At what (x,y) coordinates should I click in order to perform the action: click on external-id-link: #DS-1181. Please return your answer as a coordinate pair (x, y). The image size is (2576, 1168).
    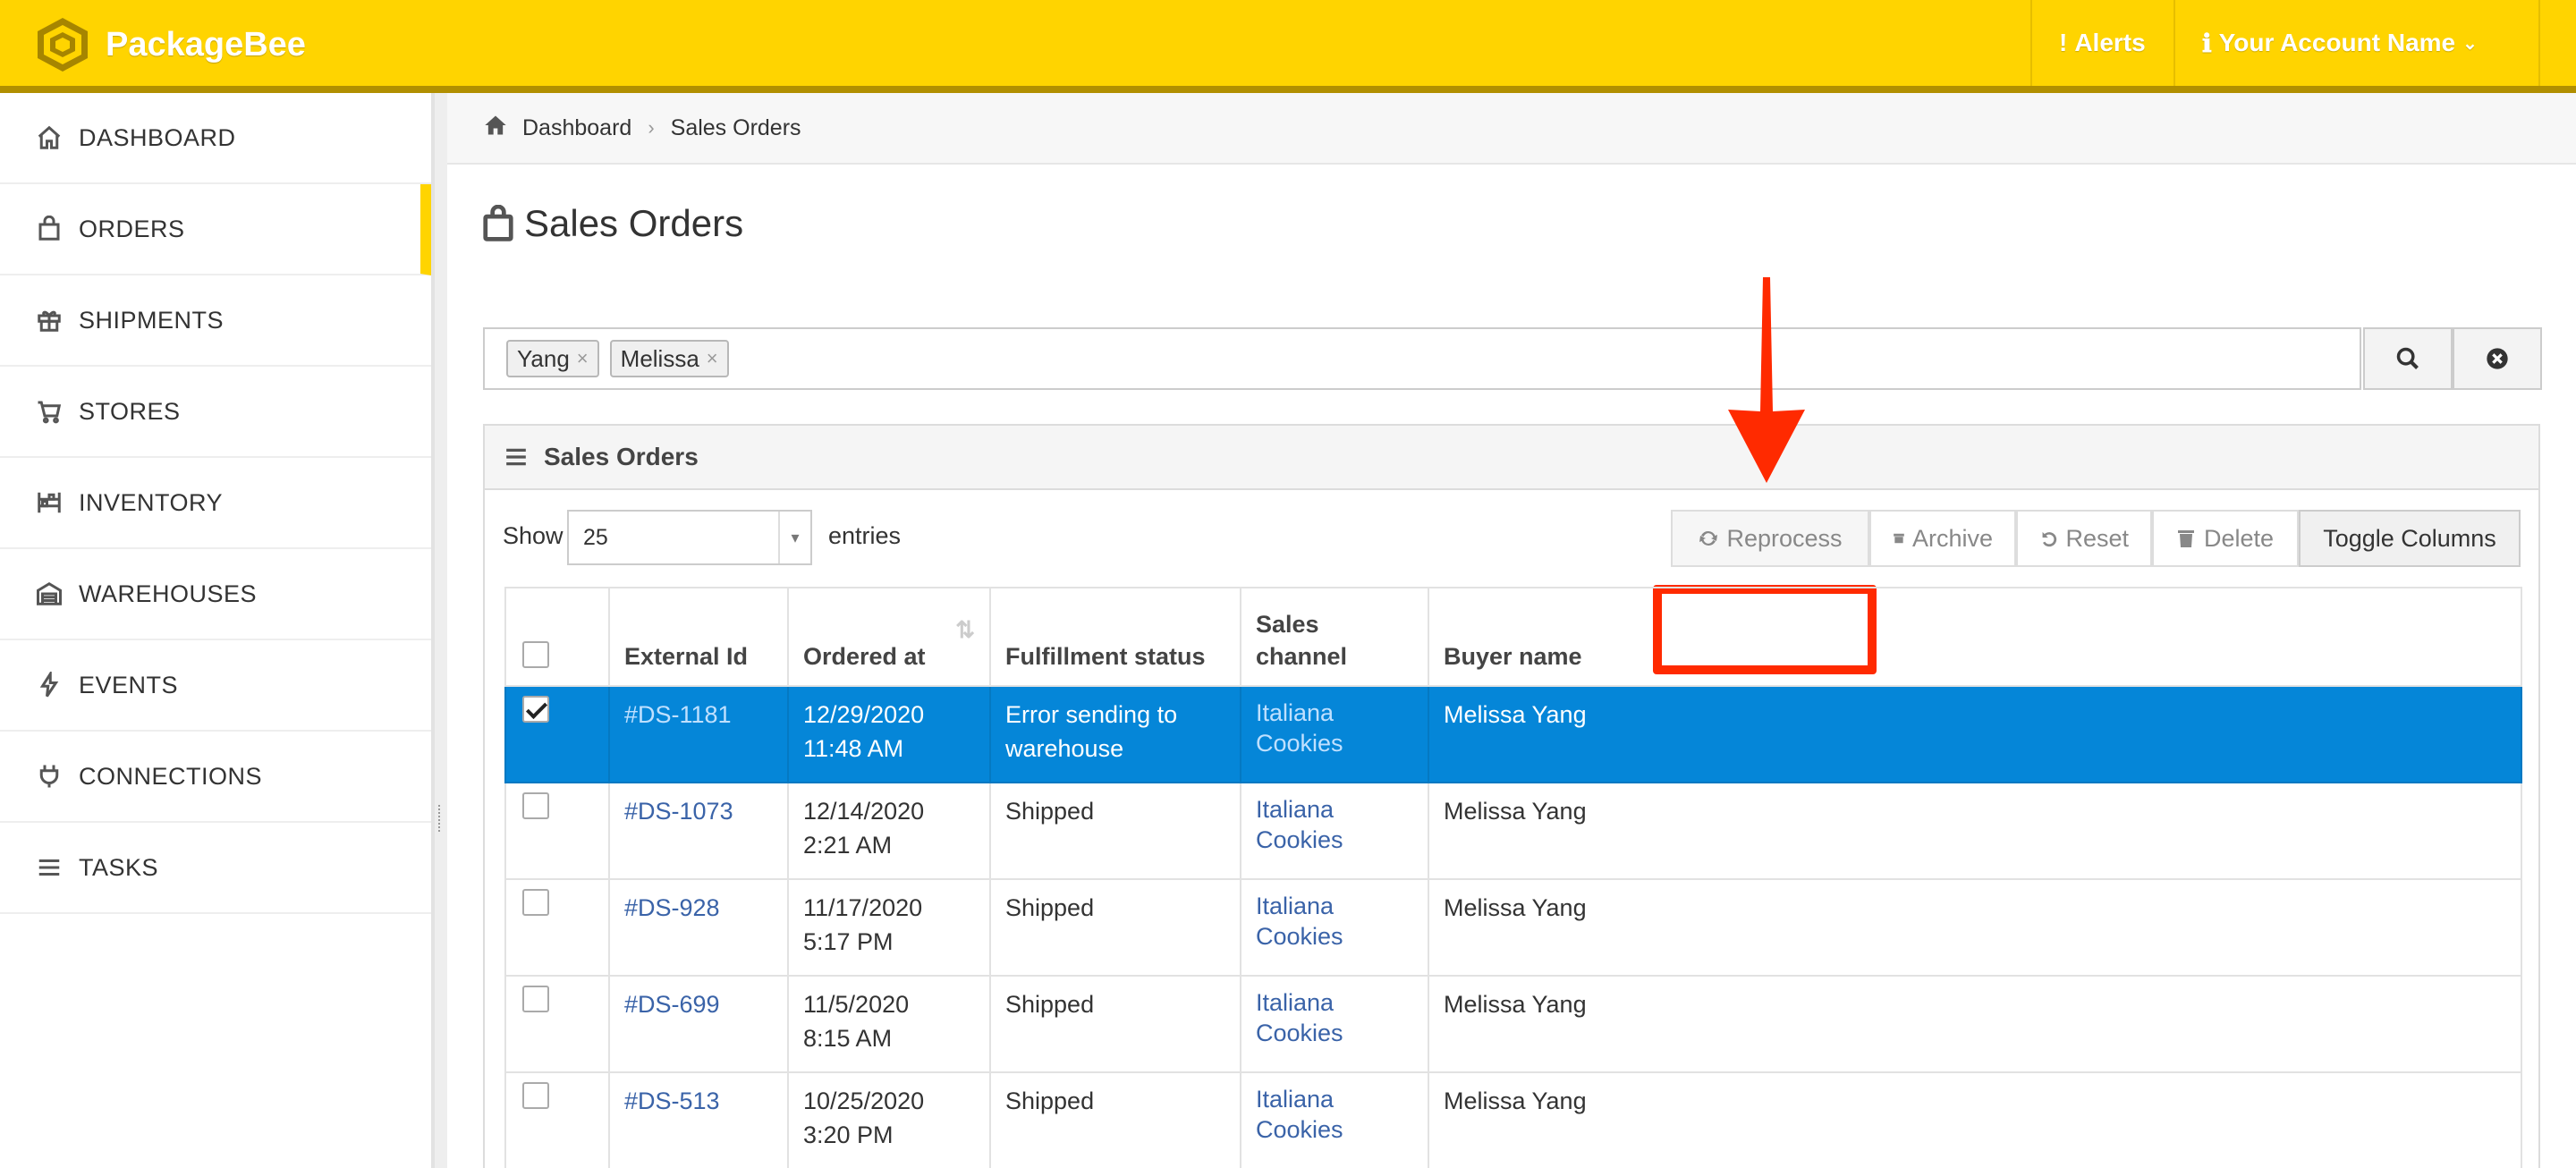
    Looking at the image, I should click on (698, 734).